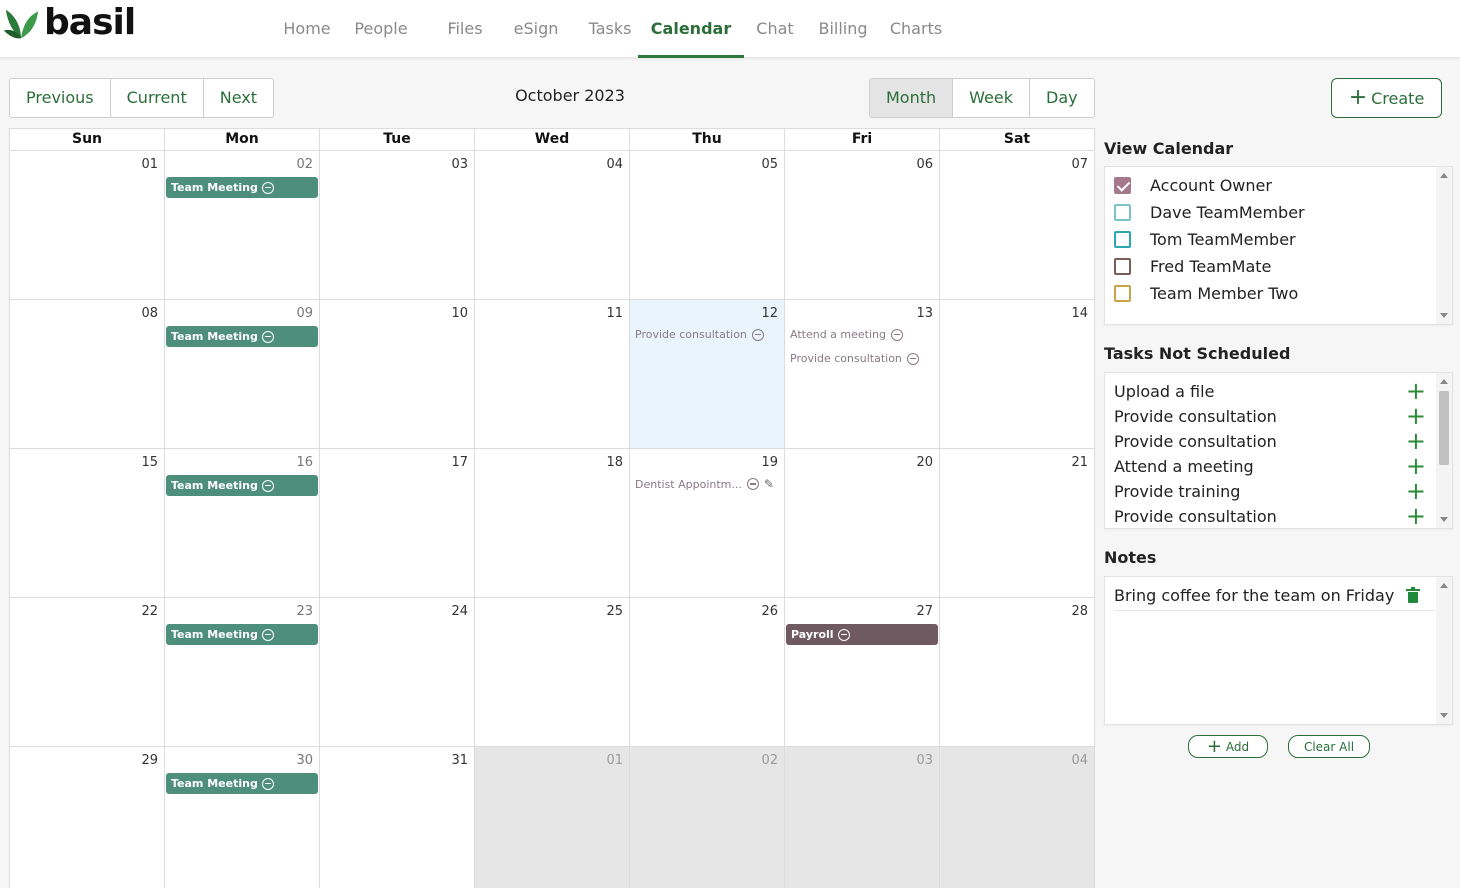 The image size is (1460, 888). Describe the element at coordinates (707, 672) in the screenshot. I see `calendar-day: 26` at that location.